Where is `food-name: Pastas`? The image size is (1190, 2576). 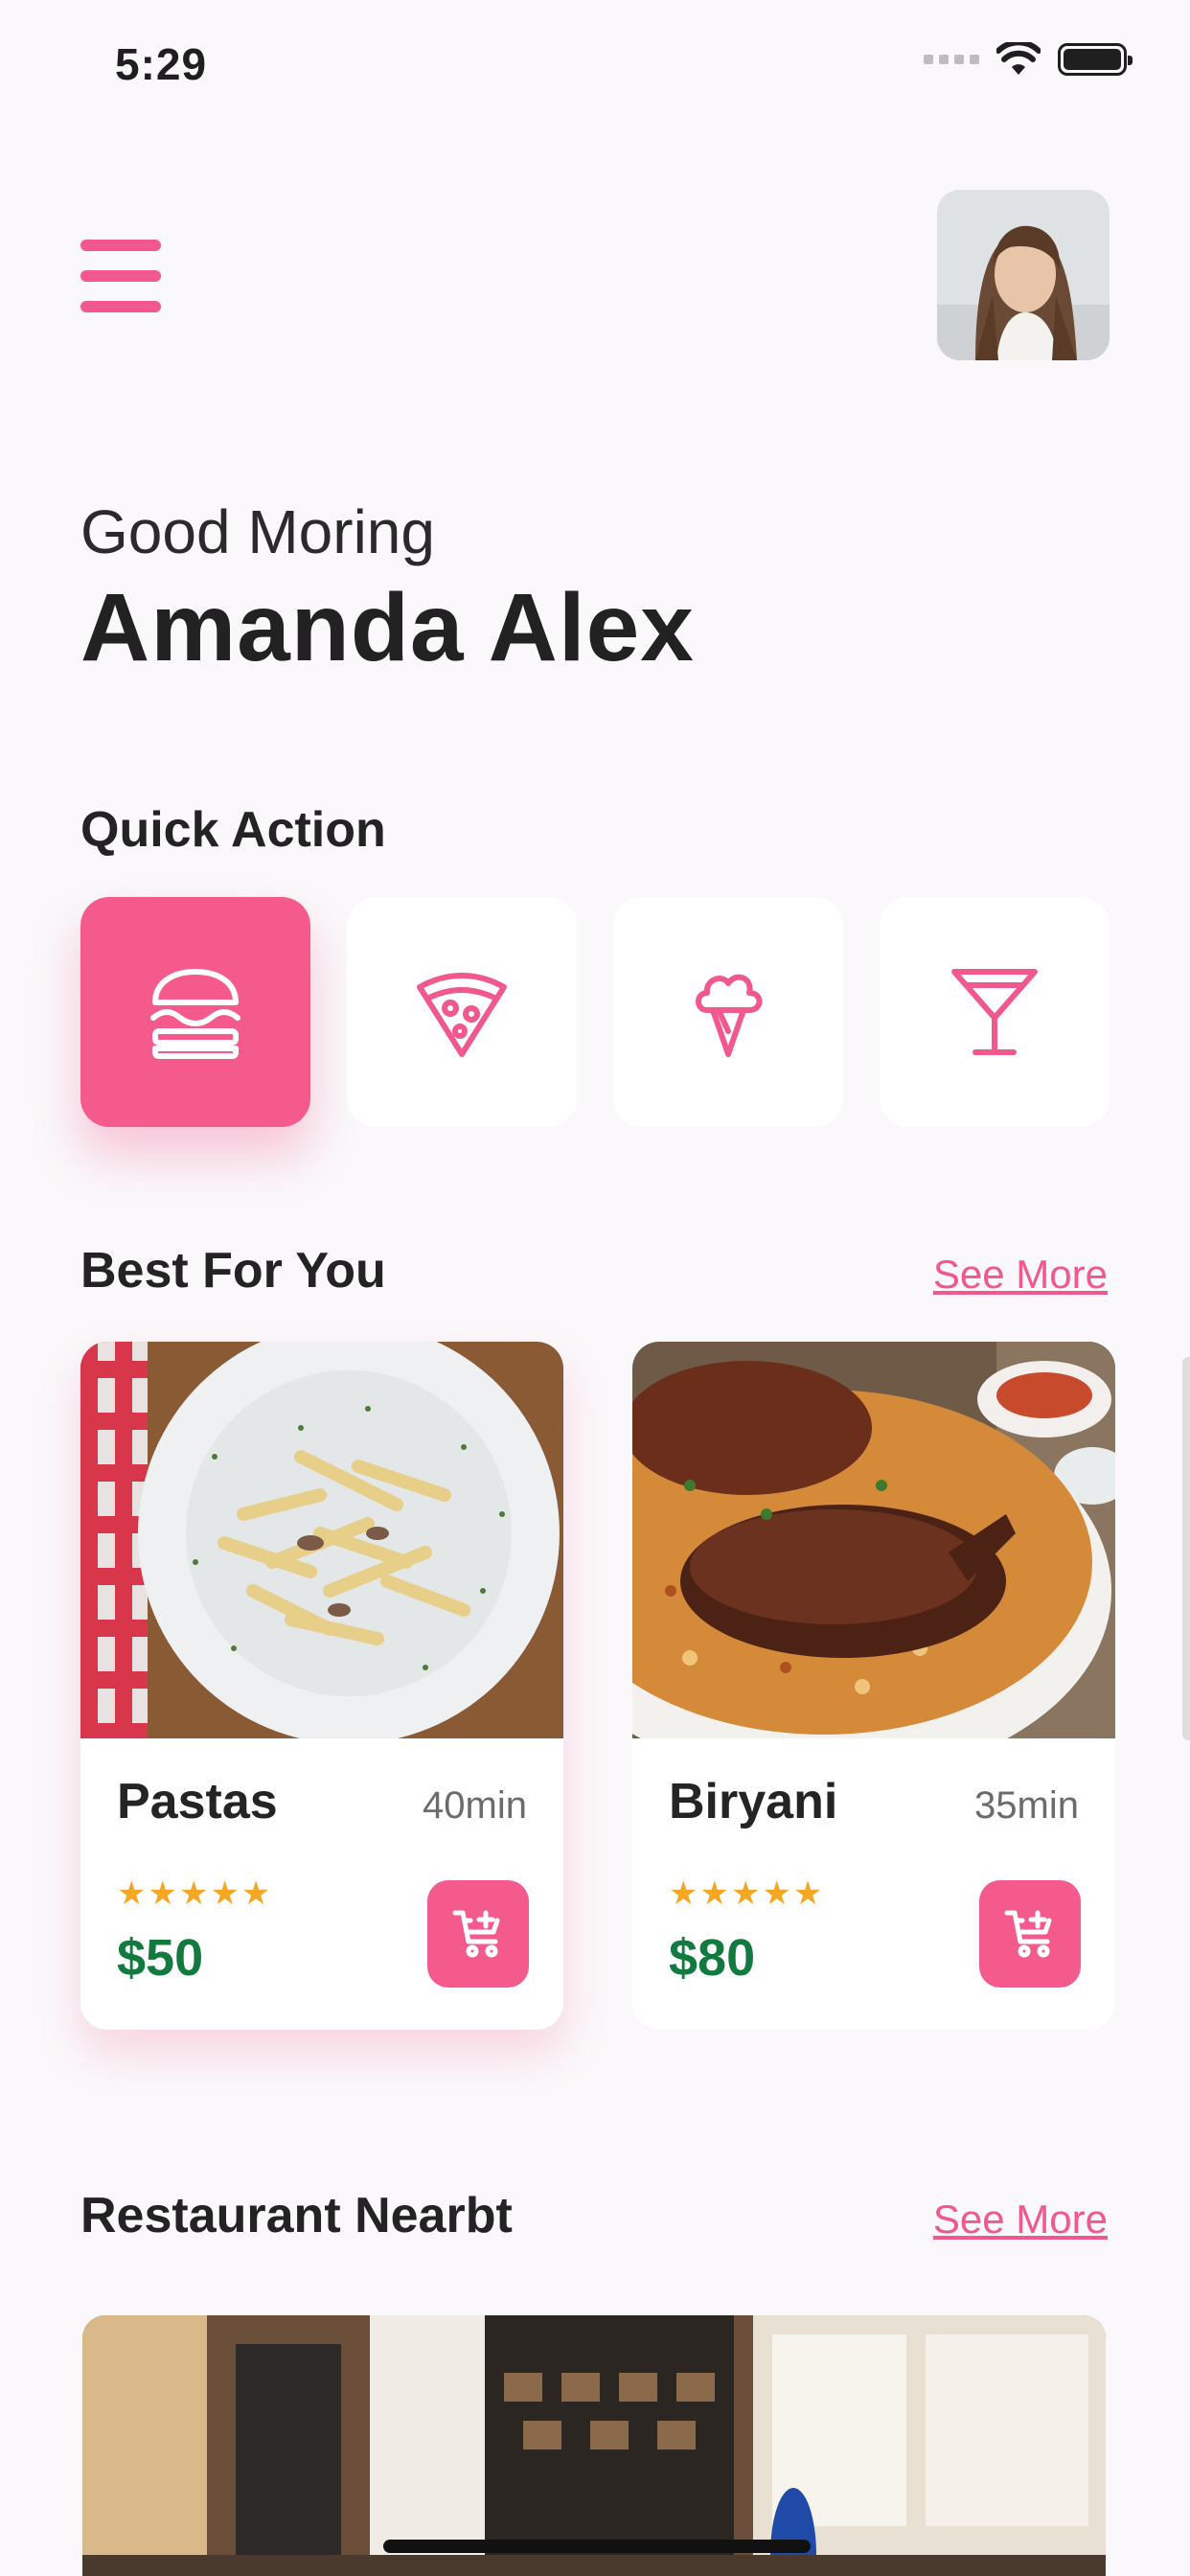 food-name: Pastas is located at coordinates (198, 1801).